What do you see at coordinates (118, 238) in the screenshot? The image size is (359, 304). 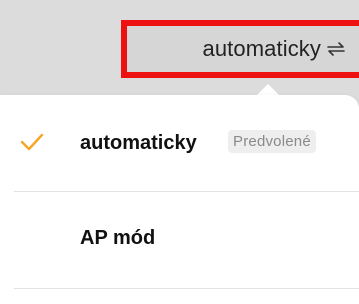 I see `menu-item-label: AP mód` at bounding box center [118, 238].